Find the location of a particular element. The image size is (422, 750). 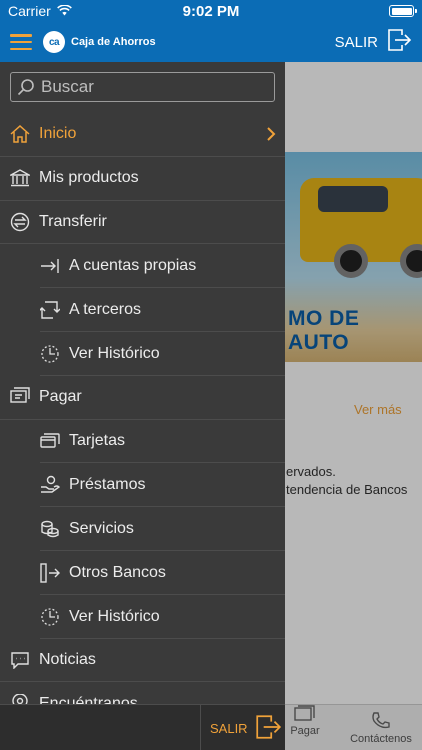

brand-name: Caja de Ahorros is located at coordinates (113, 42).